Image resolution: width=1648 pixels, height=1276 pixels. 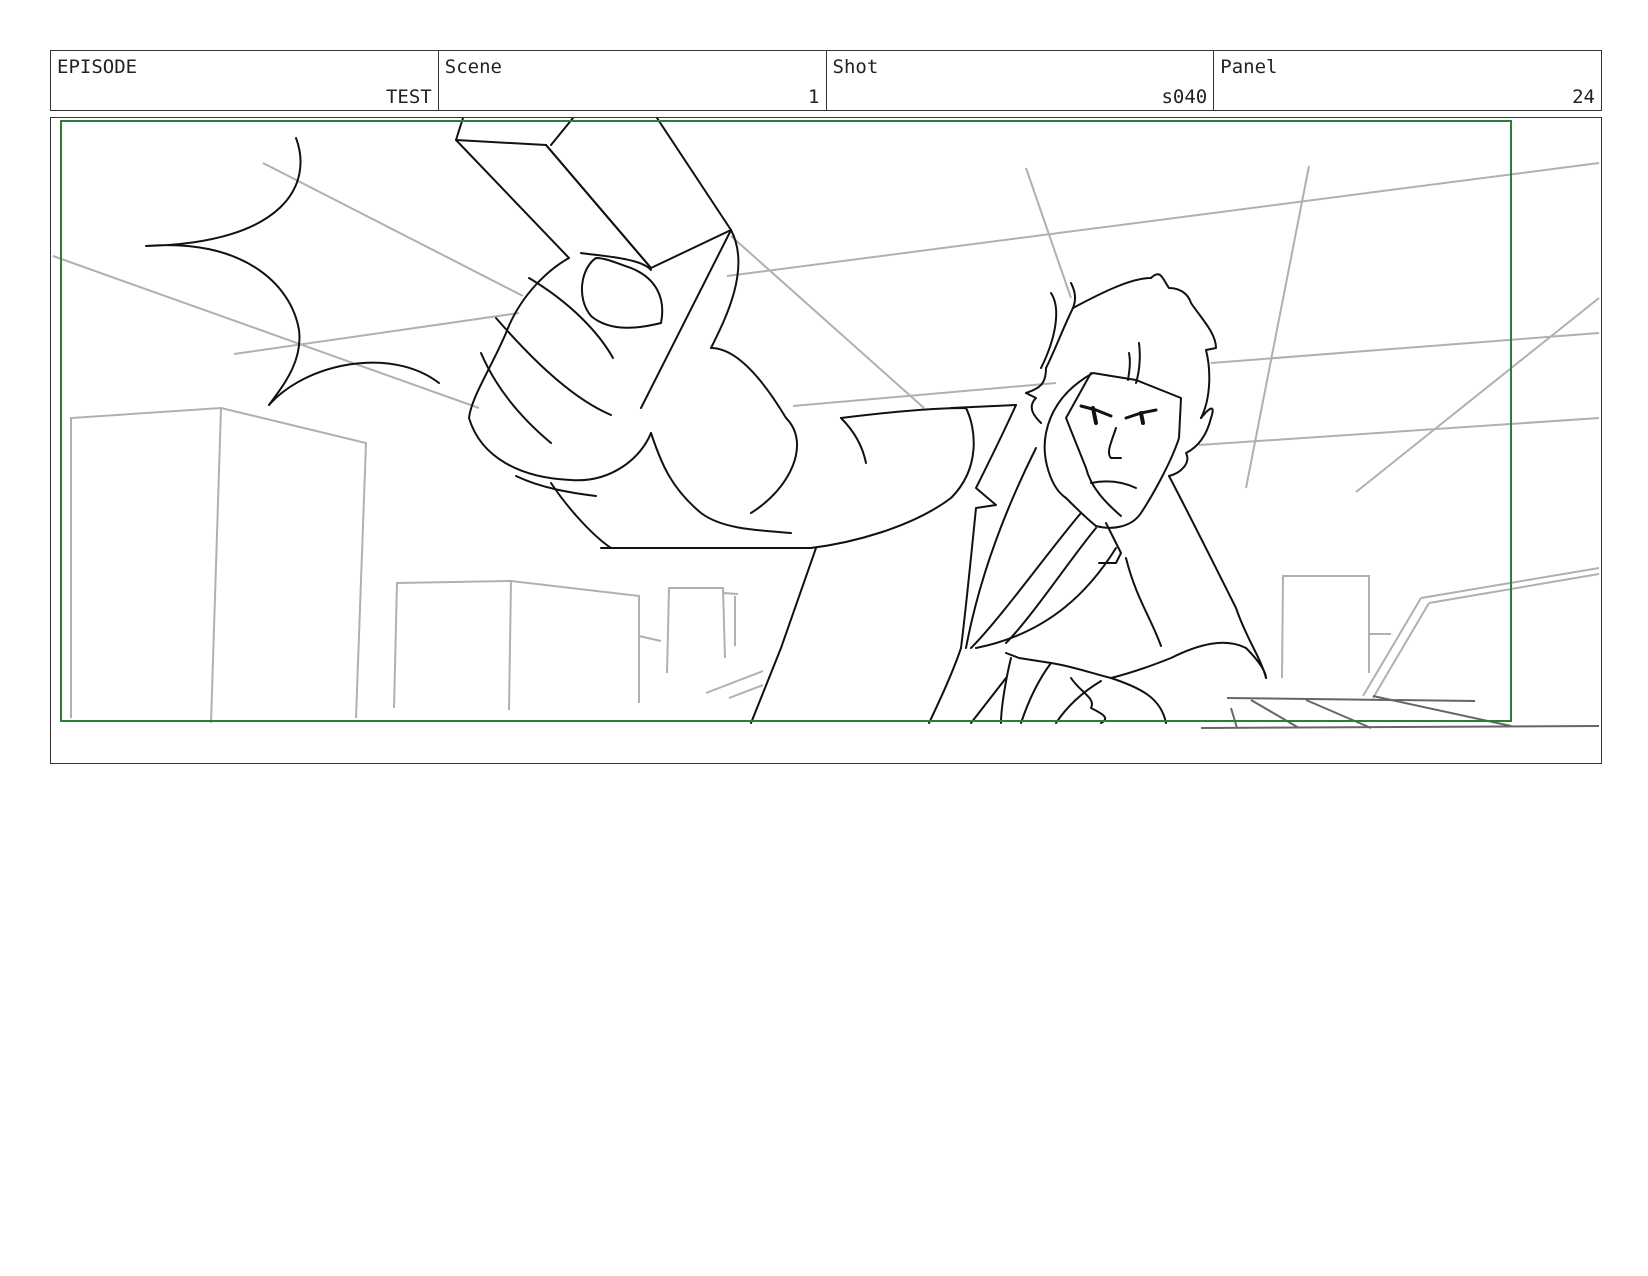 I want to click on floor-lines, so click(x=1400, y=712).